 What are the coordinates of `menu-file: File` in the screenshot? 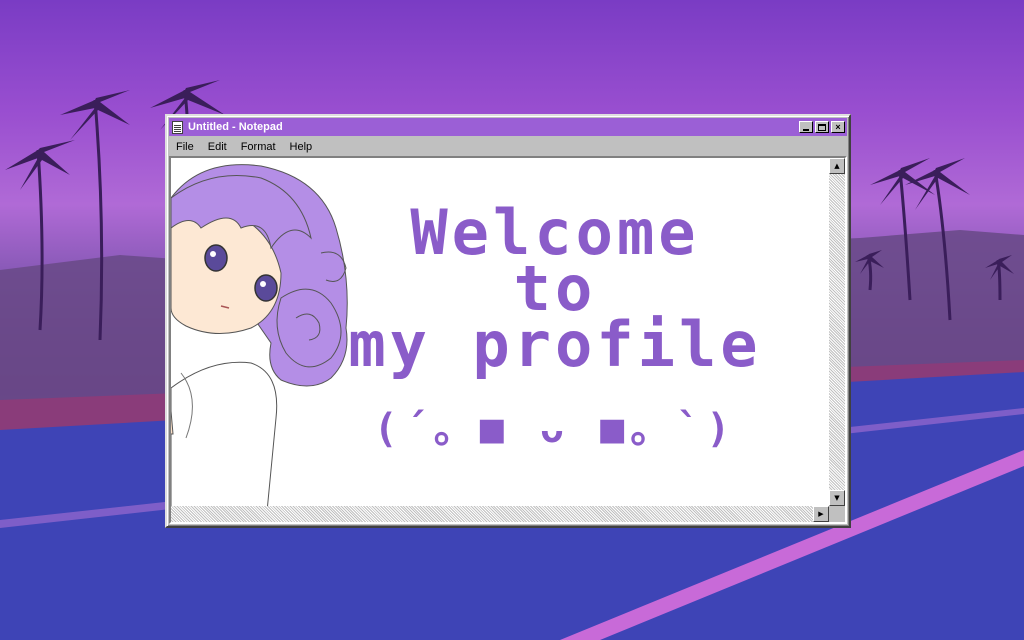 It's located at (185, 147).